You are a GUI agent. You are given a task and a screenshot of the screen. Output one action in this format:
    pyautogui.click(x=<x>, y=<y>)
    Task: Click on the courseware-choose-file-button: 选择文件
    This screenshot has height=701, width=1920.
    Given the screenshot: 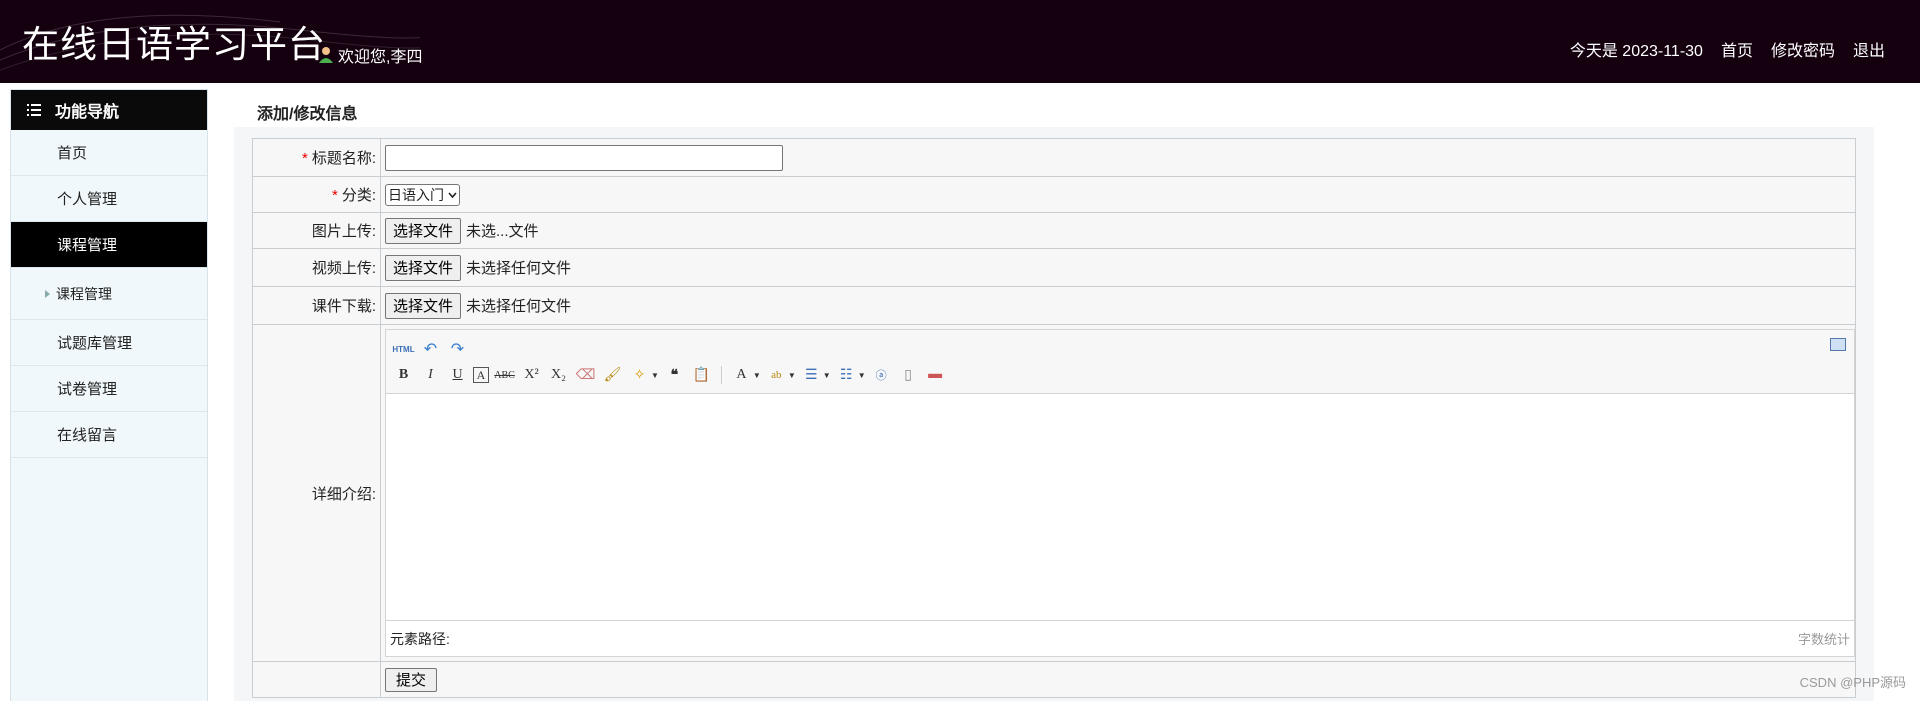 What is the action you would take?
    pyautogui.click(x=423, y=305)
    